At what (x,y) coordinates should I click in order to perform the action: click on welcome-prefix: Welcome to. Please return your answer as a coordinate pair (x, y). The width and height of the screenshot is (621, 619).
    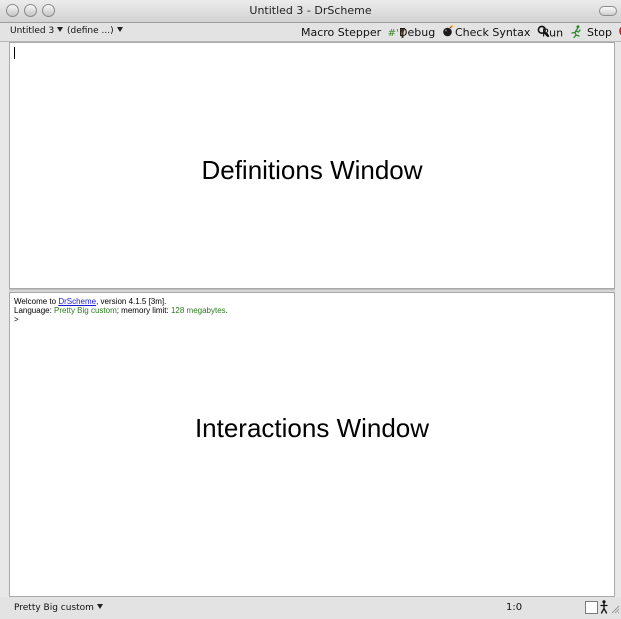
    Looking at the image, I should click on (36, 301).